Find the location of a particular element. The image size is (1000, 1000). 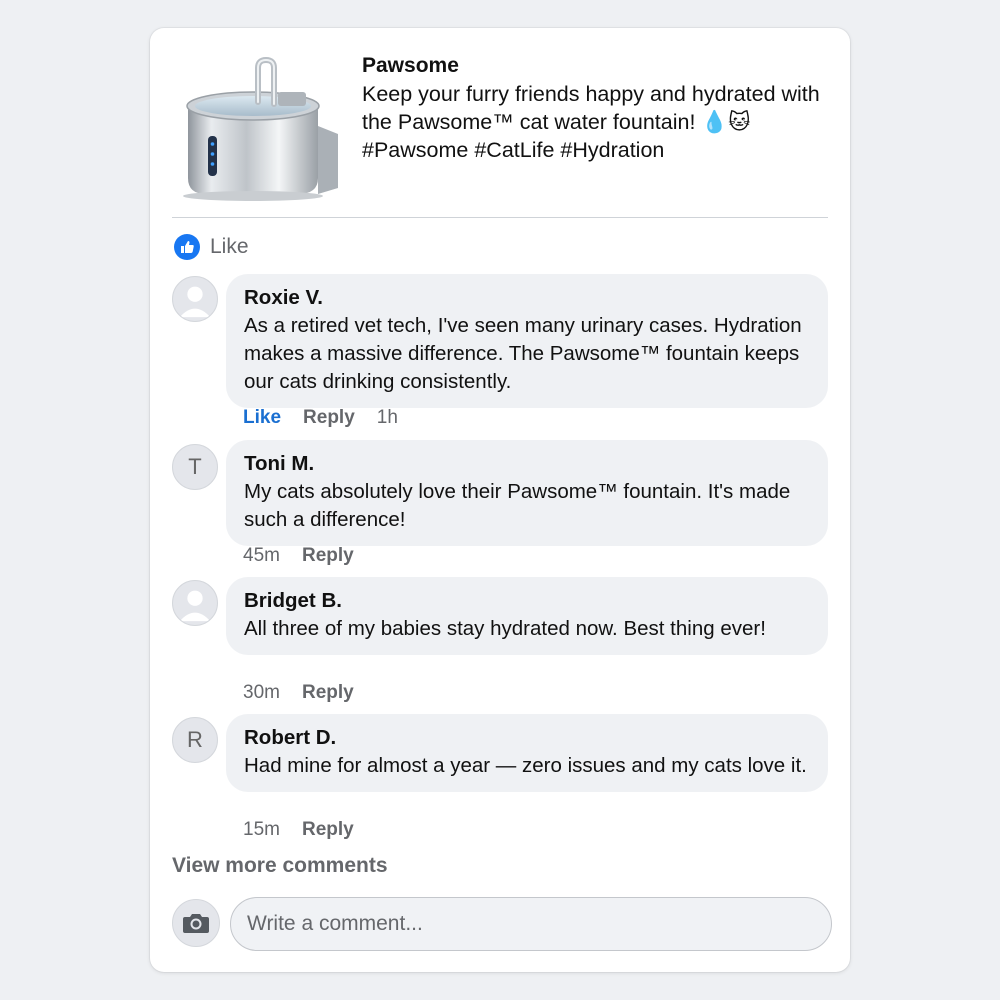

comment-actions: 30m Reply is located at coordinates (298, 693).